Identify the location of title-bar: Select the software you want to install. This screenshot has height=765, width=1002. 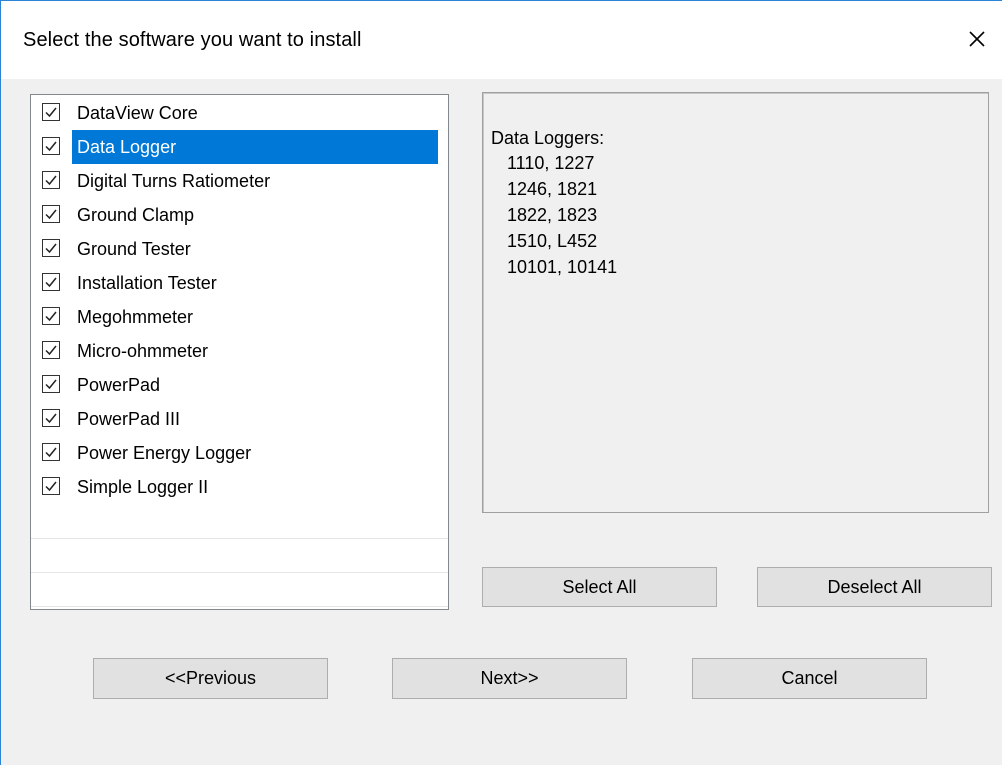
(501, 40).